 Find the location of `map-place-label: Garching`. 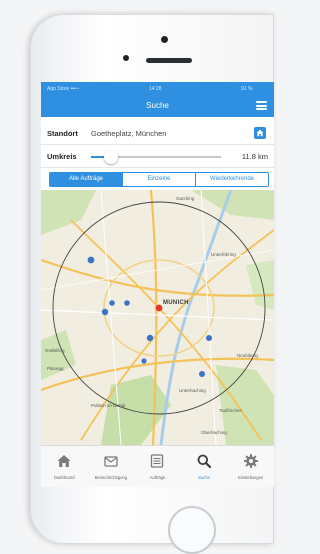

map-place-label: Garching is located at coordinates (185, 198).